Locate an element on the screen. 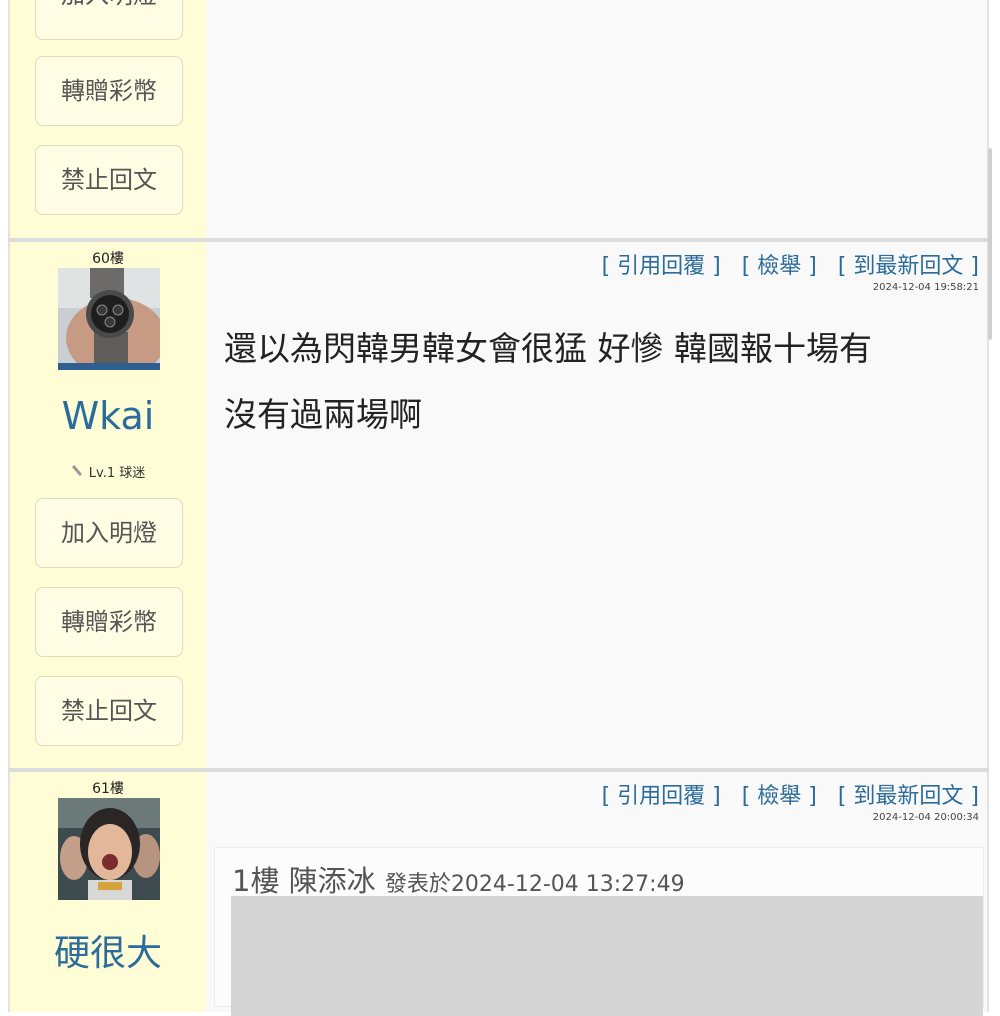  quote-header: 1樓 陳添冰 發表於2024-12-04 13:27:49 is located at coordinates (458, 879).